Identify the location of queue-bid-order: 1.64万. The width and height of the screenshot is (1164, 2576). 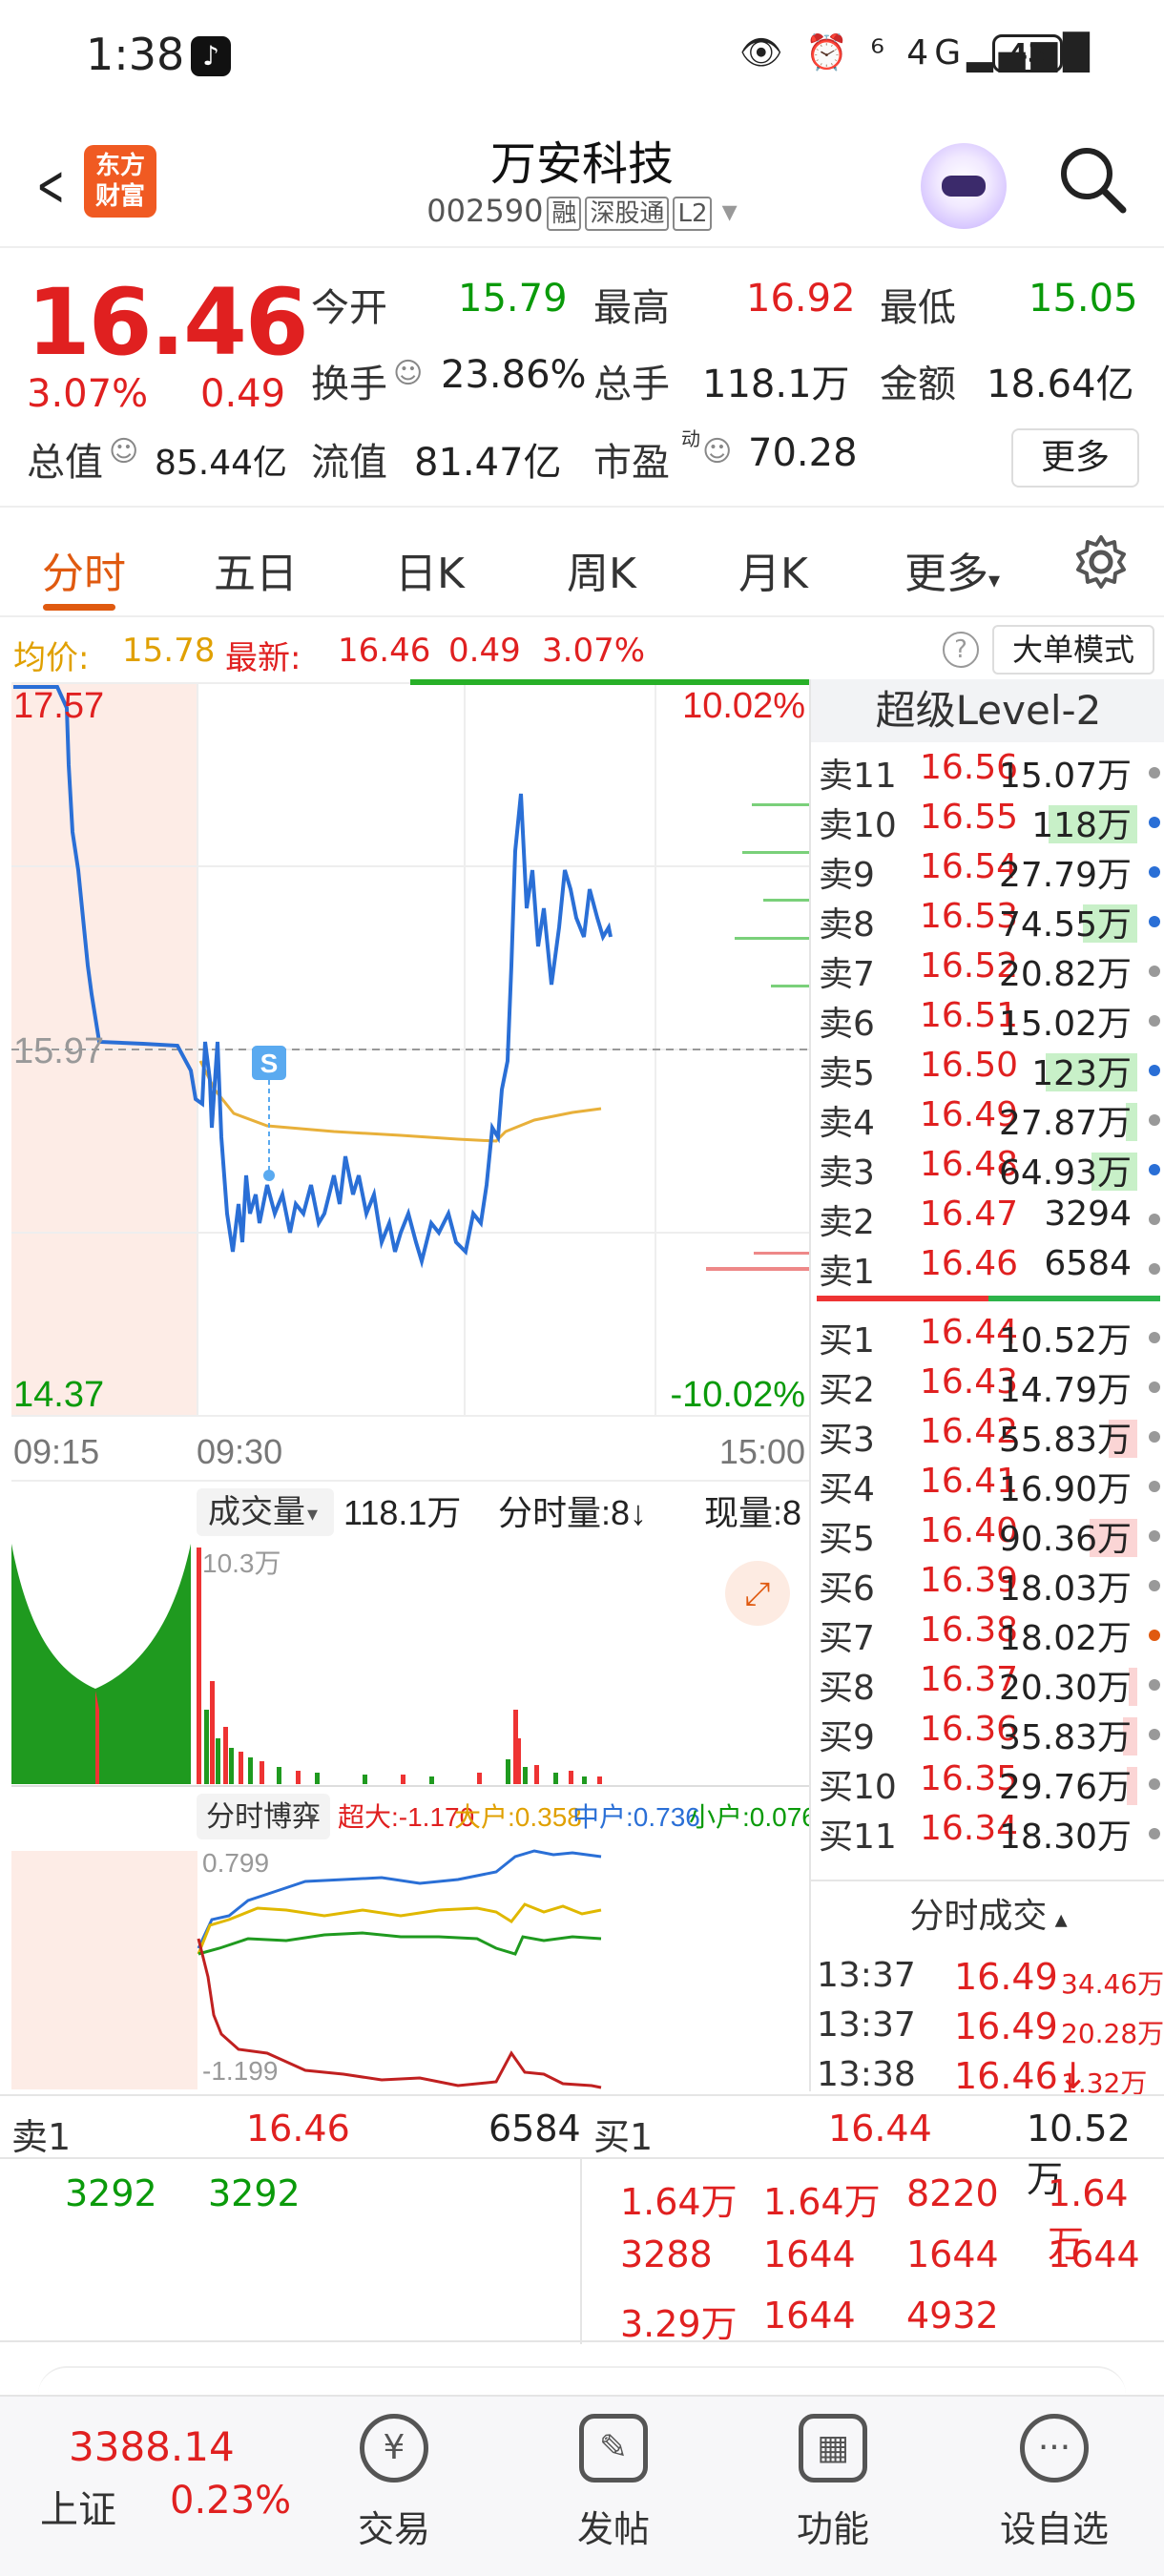
(679, 2202).